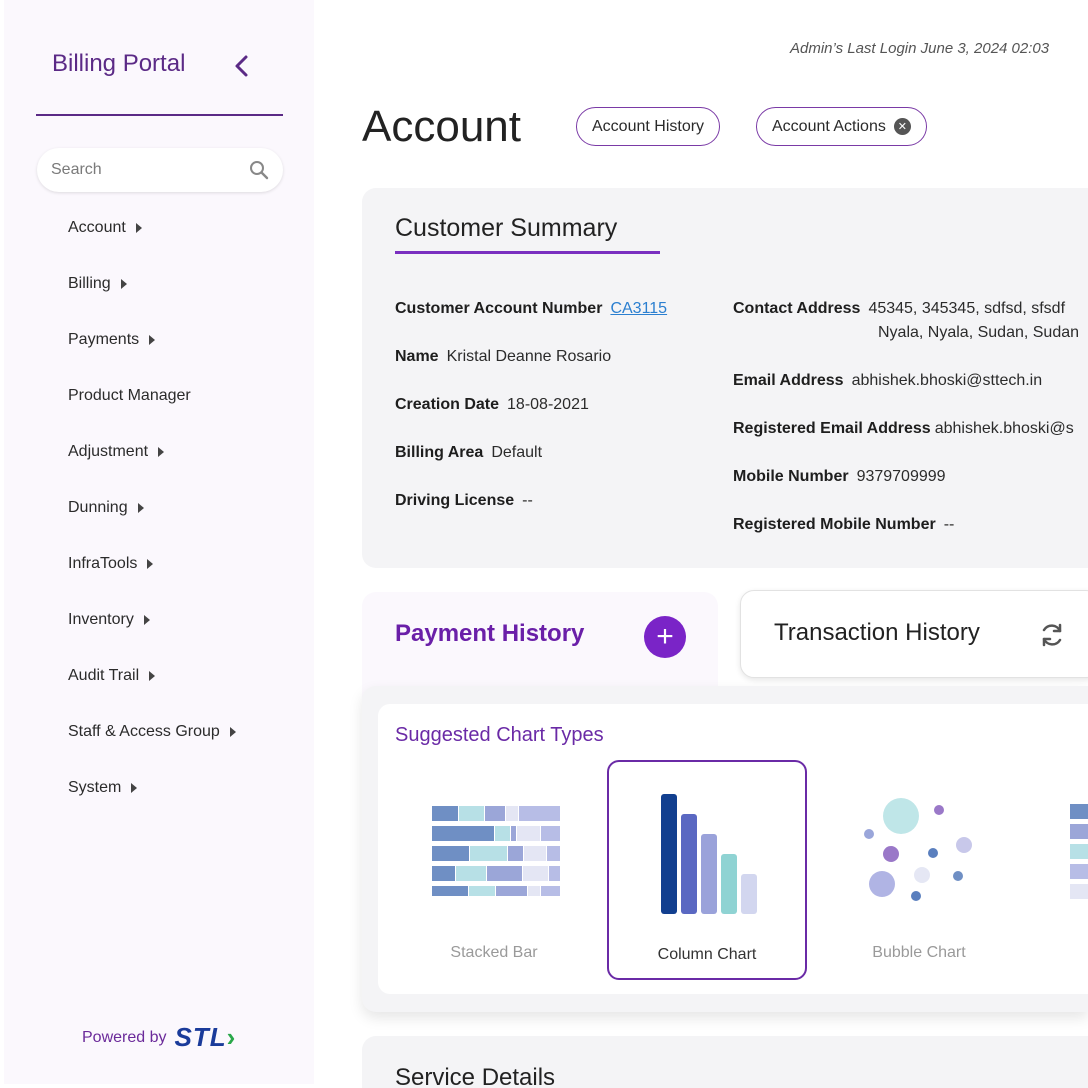  Describe the element at coordinates (919, 952) in the screenshot. I see `chart-type-label: Bubble Chart` at that location.